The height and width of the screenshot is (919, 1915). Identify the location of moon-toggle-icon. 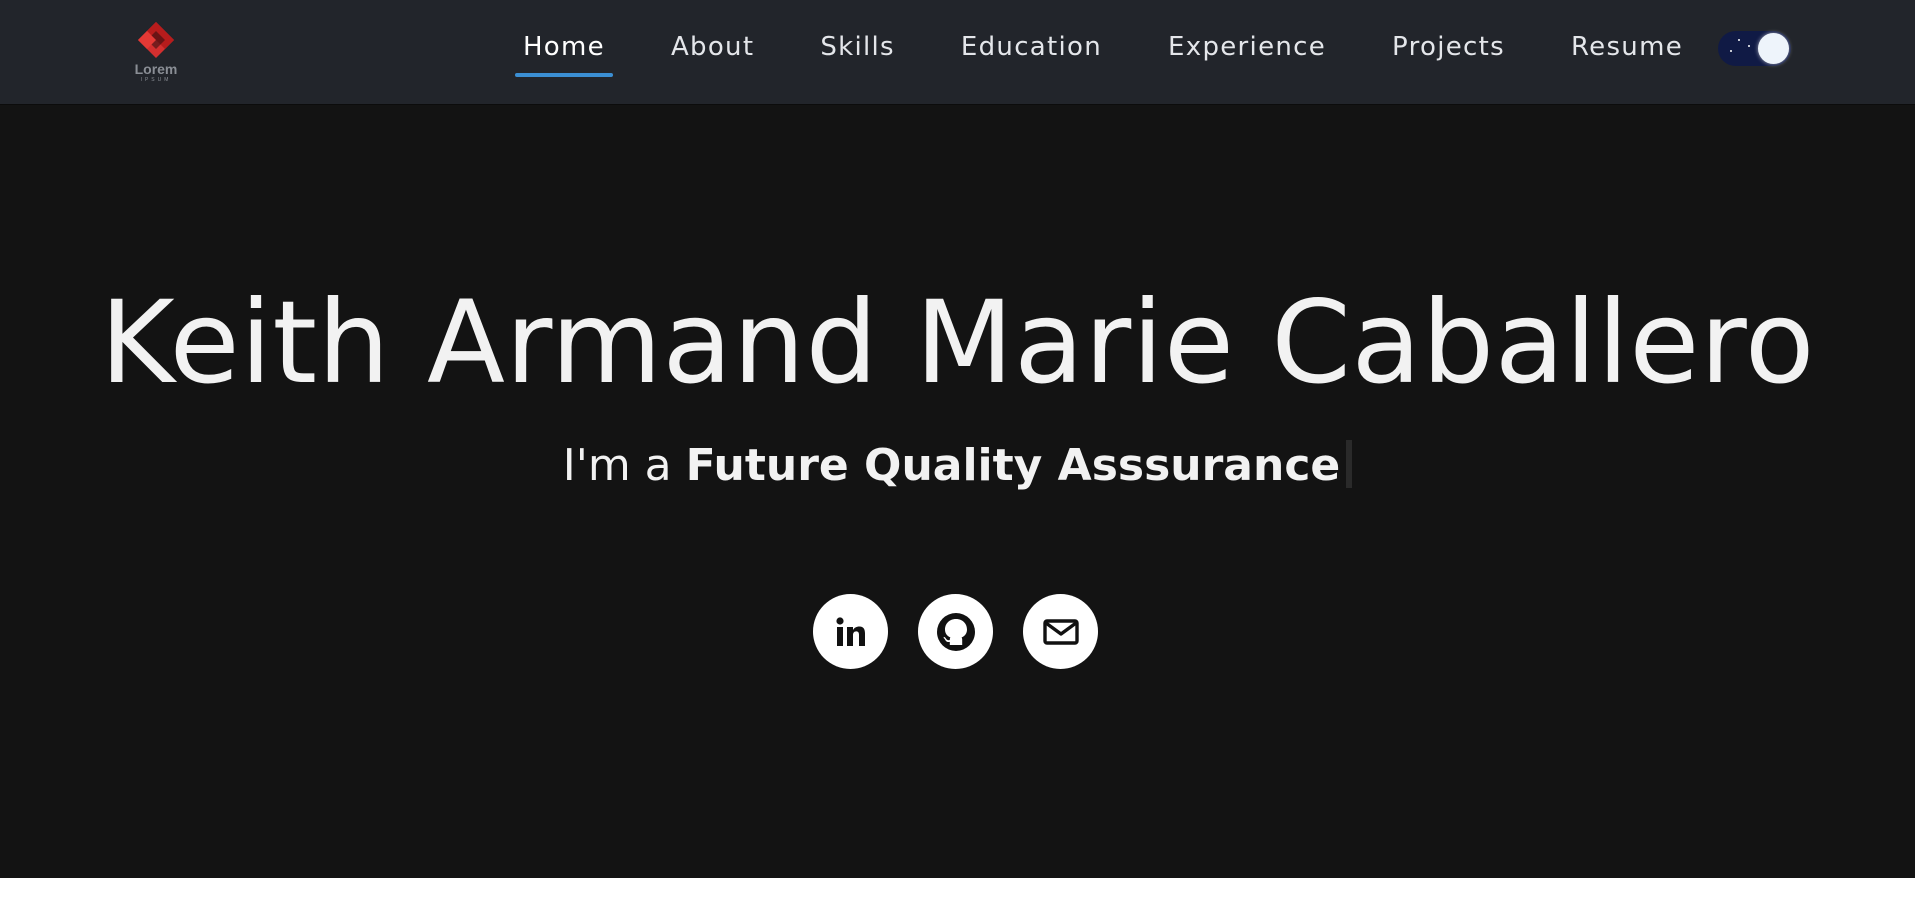
(1773, 48).